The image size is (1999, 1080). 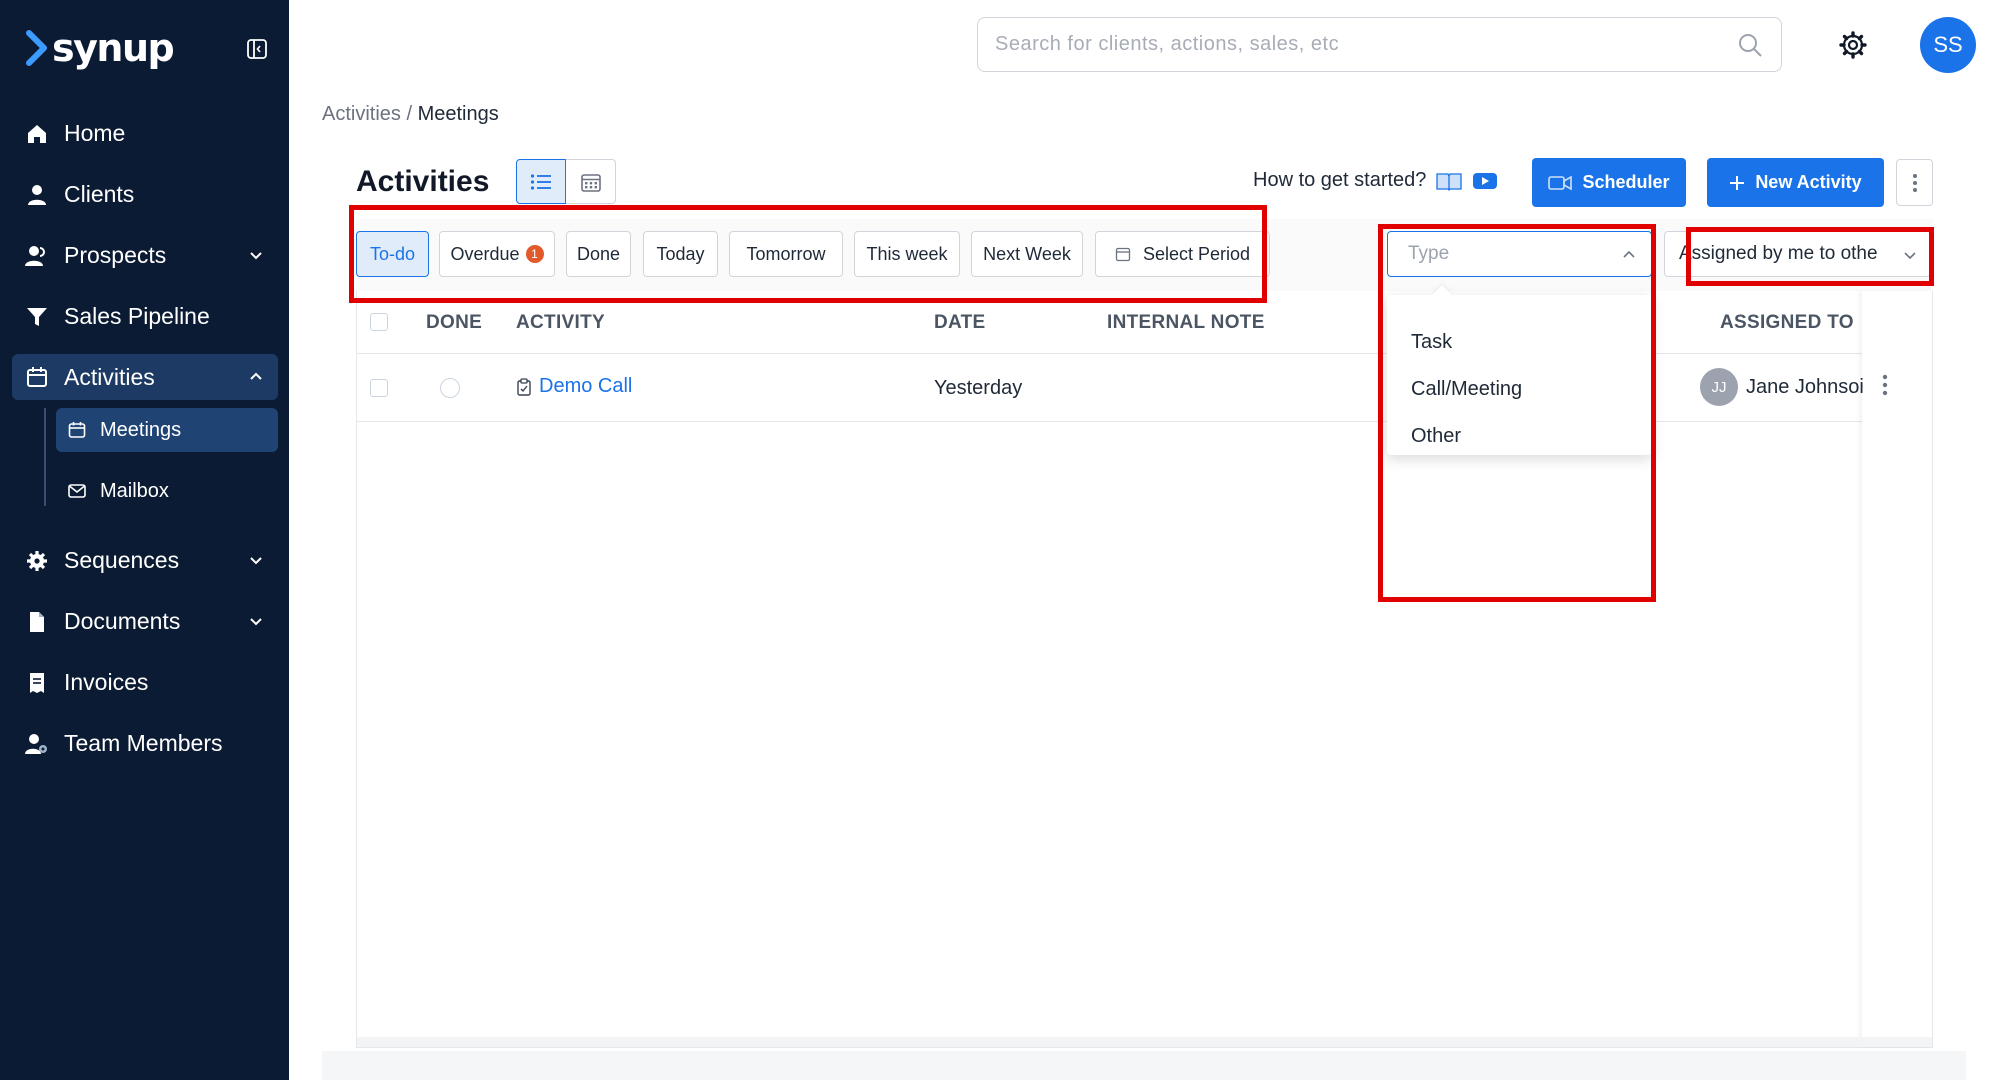 I want to click on how-to-get-started: How to get started?, so click(x=1375, y=180).